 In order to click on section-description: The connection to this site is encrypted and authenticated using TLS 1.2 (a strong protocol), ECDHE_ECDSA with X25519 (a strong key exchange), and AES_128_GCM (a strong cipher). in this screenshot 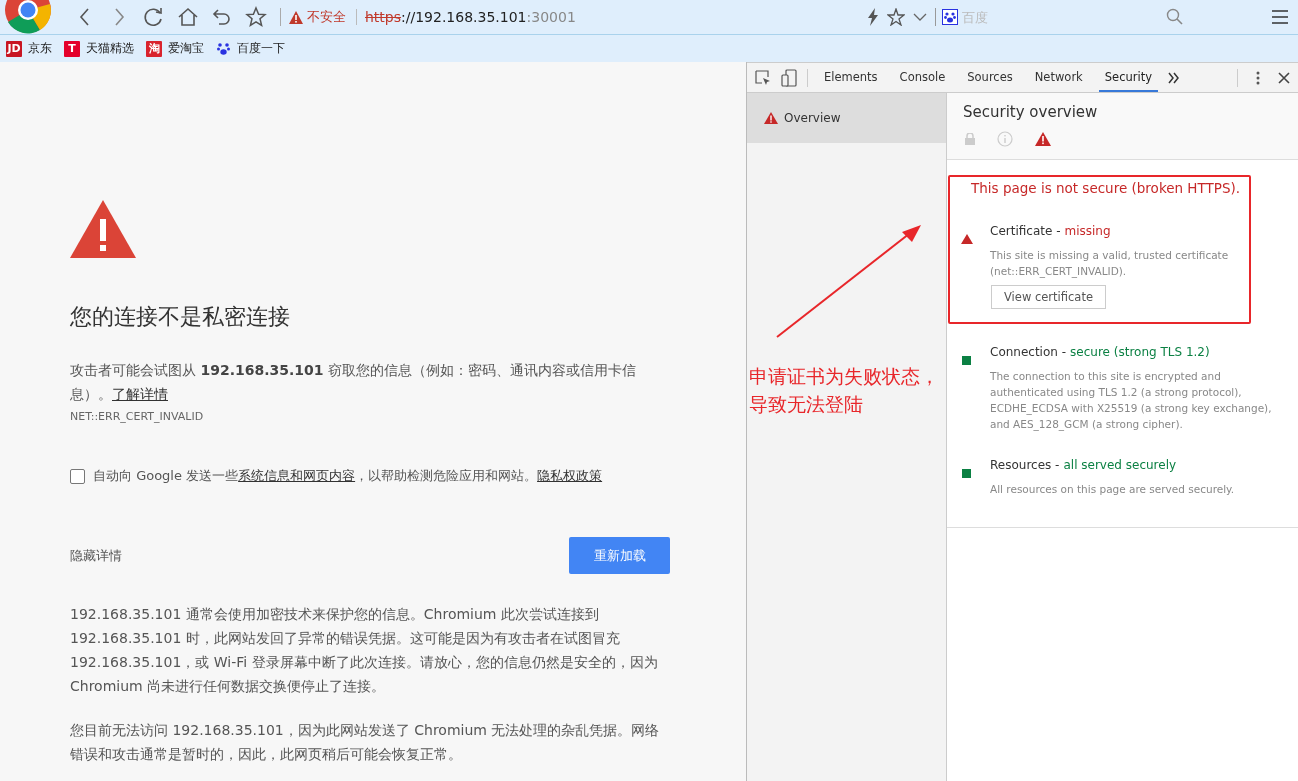, I will do `click(1131, 400)`.